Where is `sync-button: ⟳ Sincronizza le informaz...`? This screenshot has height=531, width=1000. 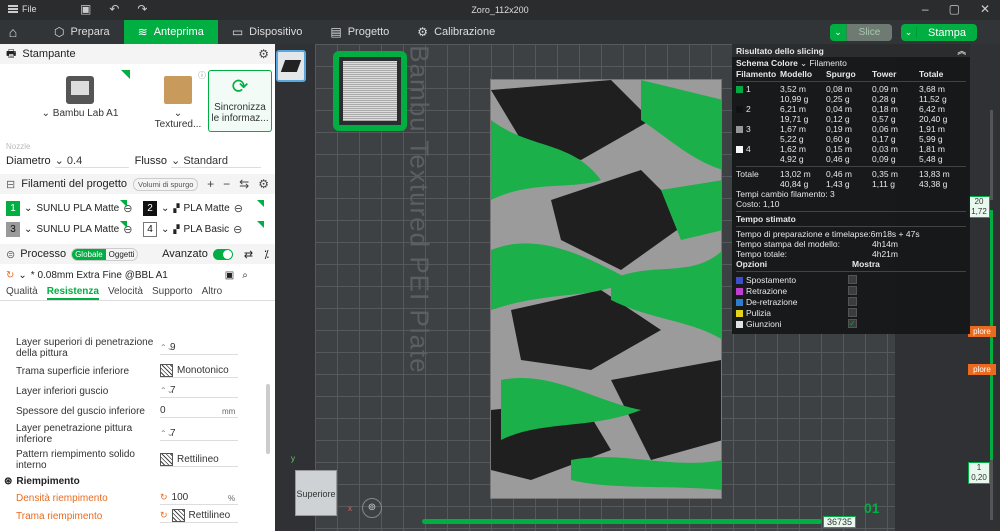
sync-button: ⟳ Sincronizza le informaz... is located at coordinates (240, 101).